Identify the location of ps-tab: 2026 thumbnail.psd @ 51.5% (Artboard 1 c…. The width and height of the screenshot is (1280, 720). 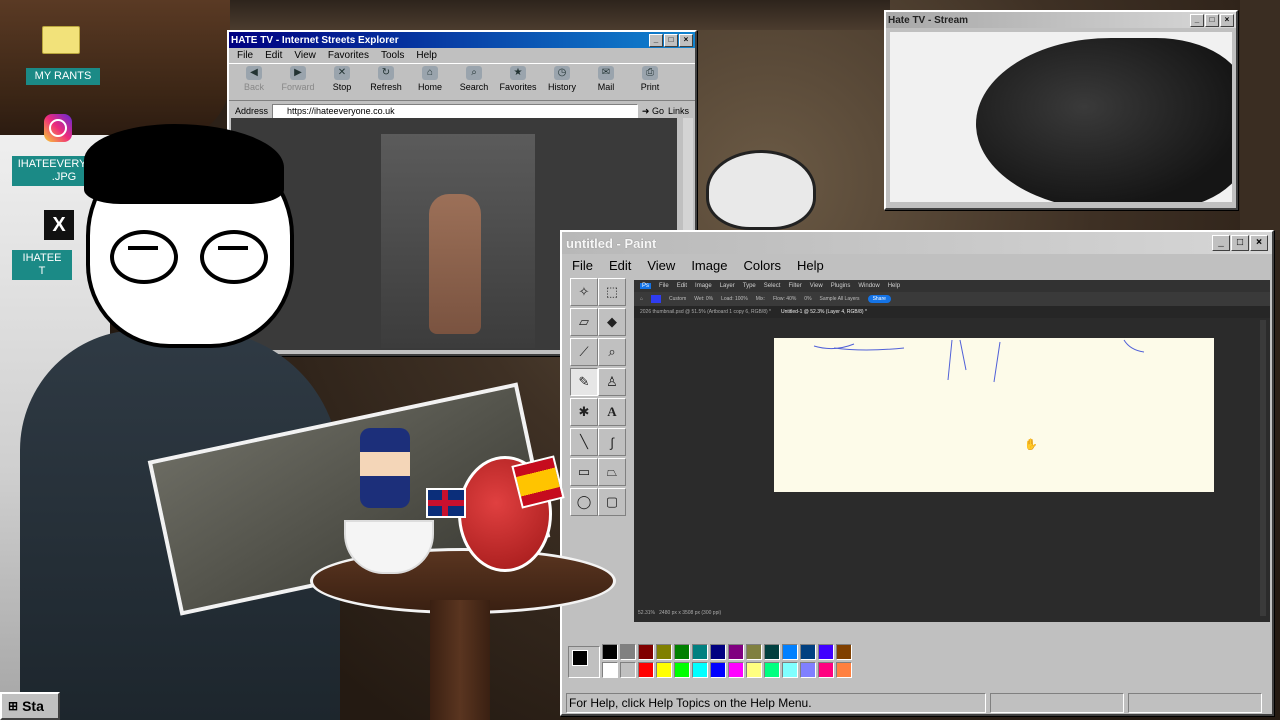
(705, 312).